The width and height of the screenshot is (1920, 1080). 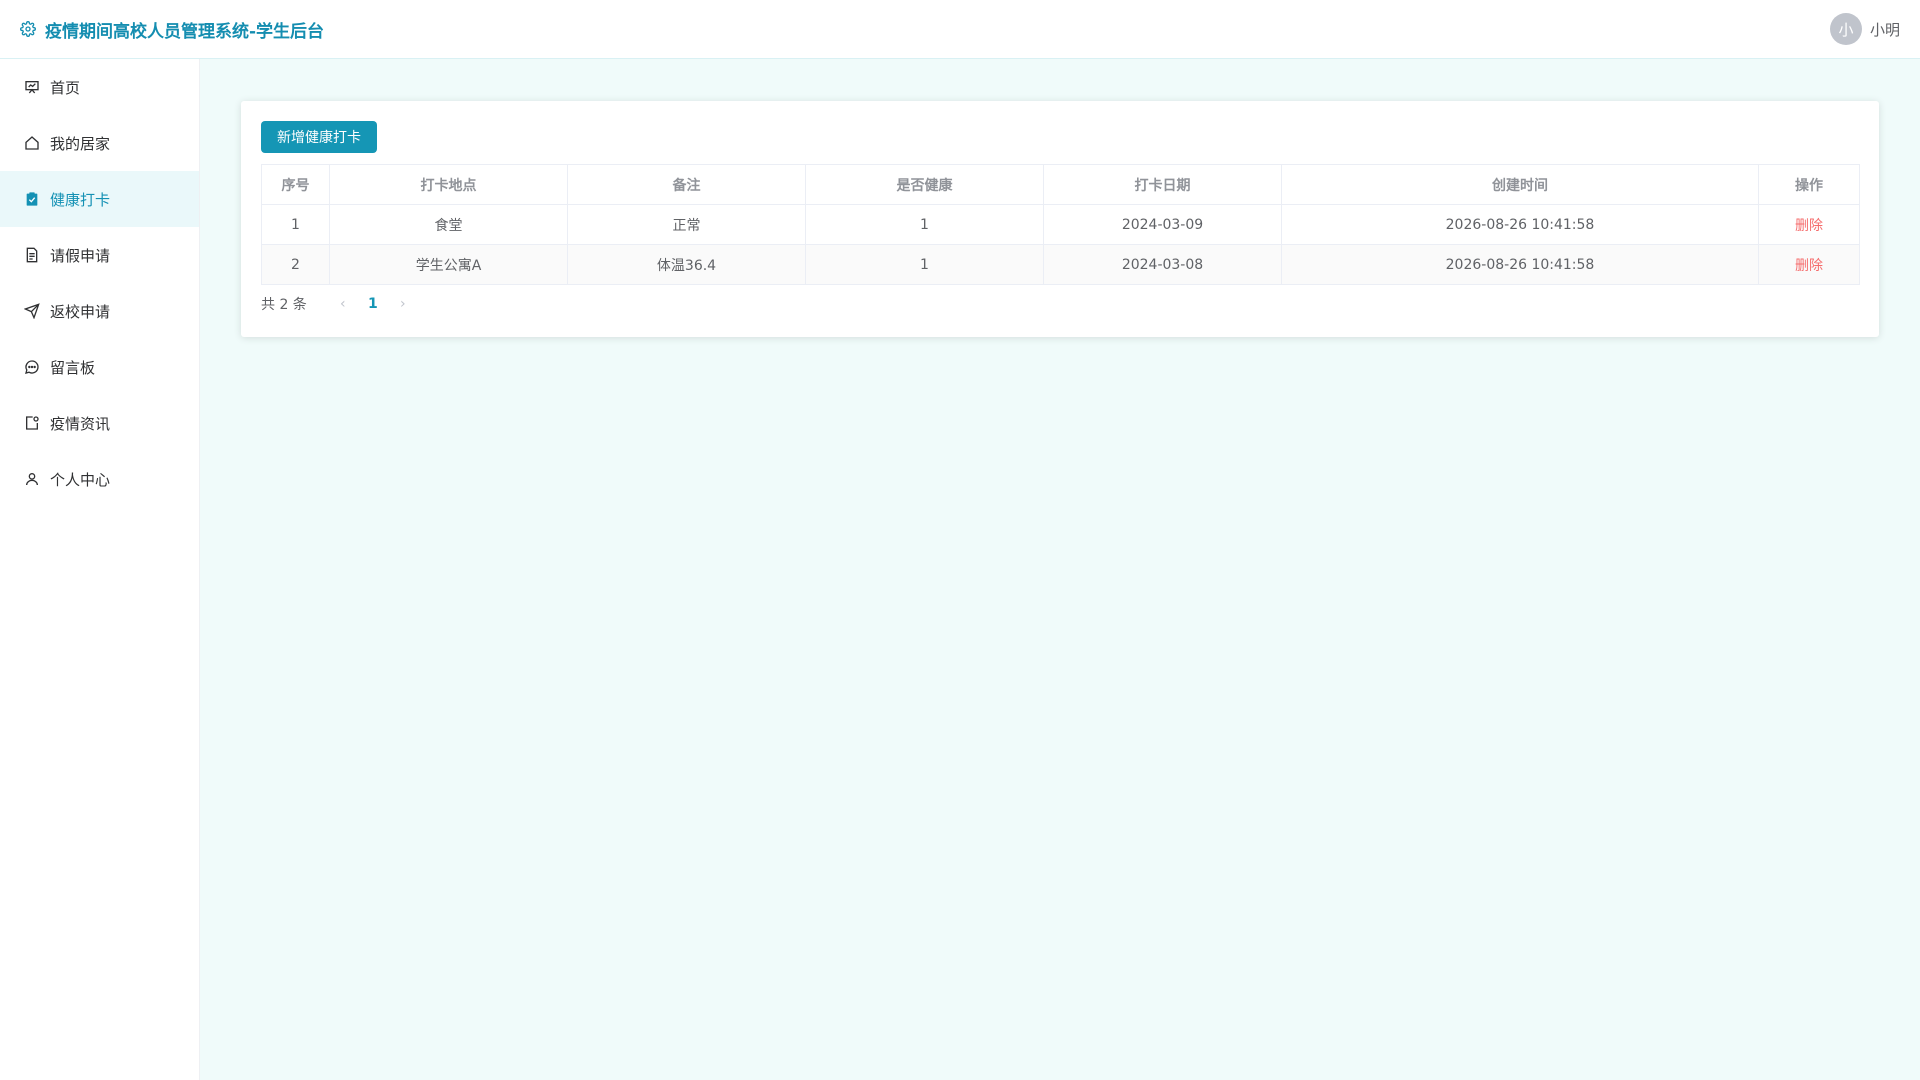 What do you see at coordinates (448, 224) in the screenshot?
I see `cell-location: 食堂` at bounding box center [448, 224].